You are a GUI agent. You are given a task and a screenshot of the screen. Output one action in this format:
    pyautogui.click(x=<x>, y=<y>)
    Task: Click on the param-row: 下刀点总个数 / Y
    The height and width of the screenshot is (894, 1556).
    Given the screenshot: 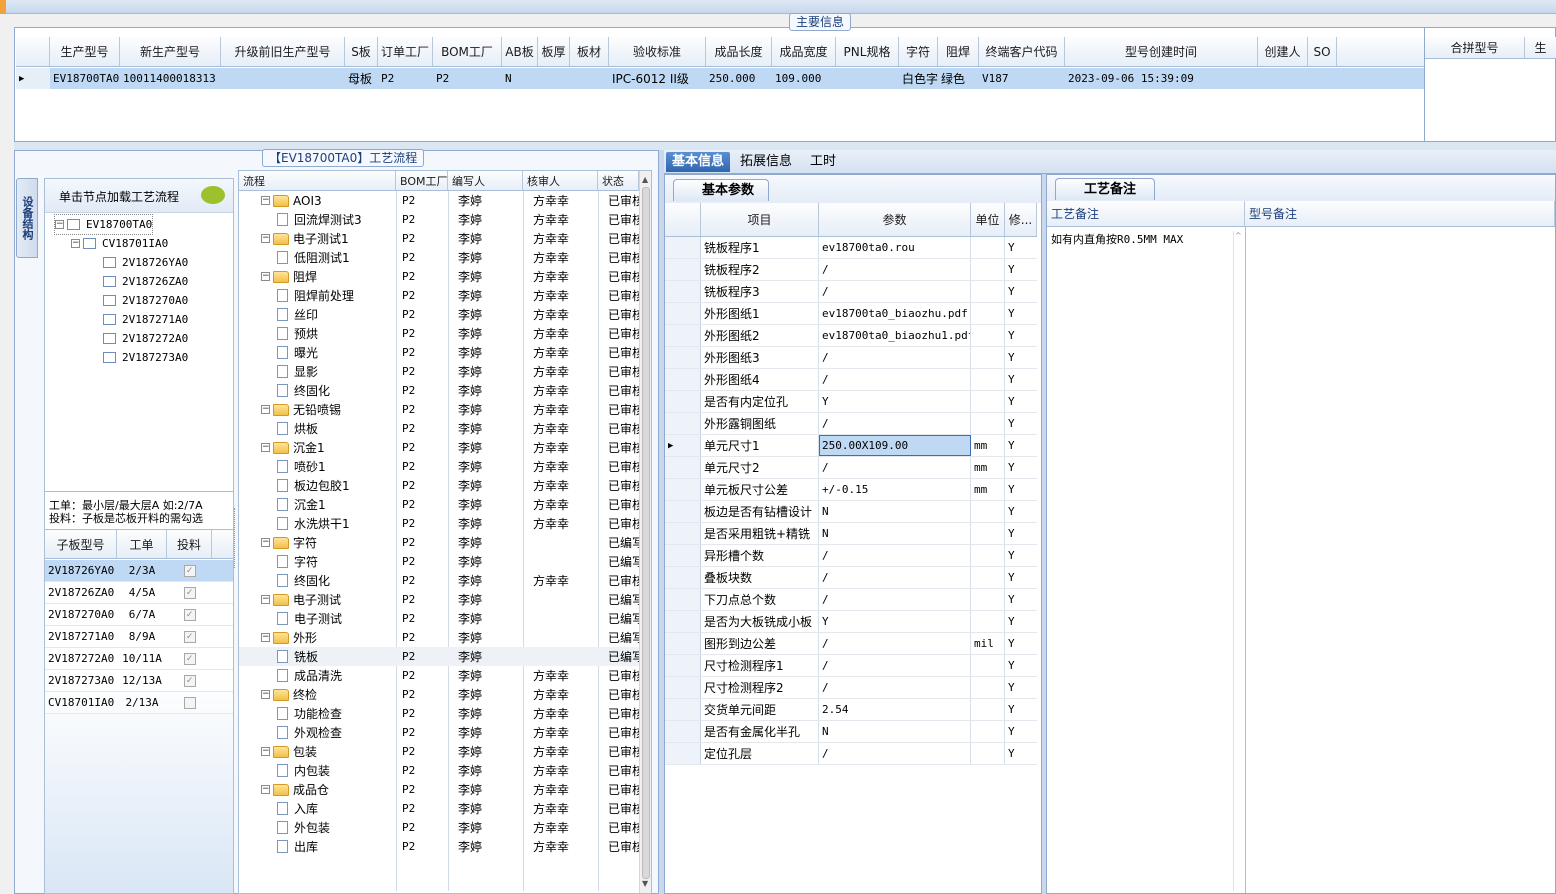 What is the action you would take?
    pyautogui.click(x=851, y=600)
    